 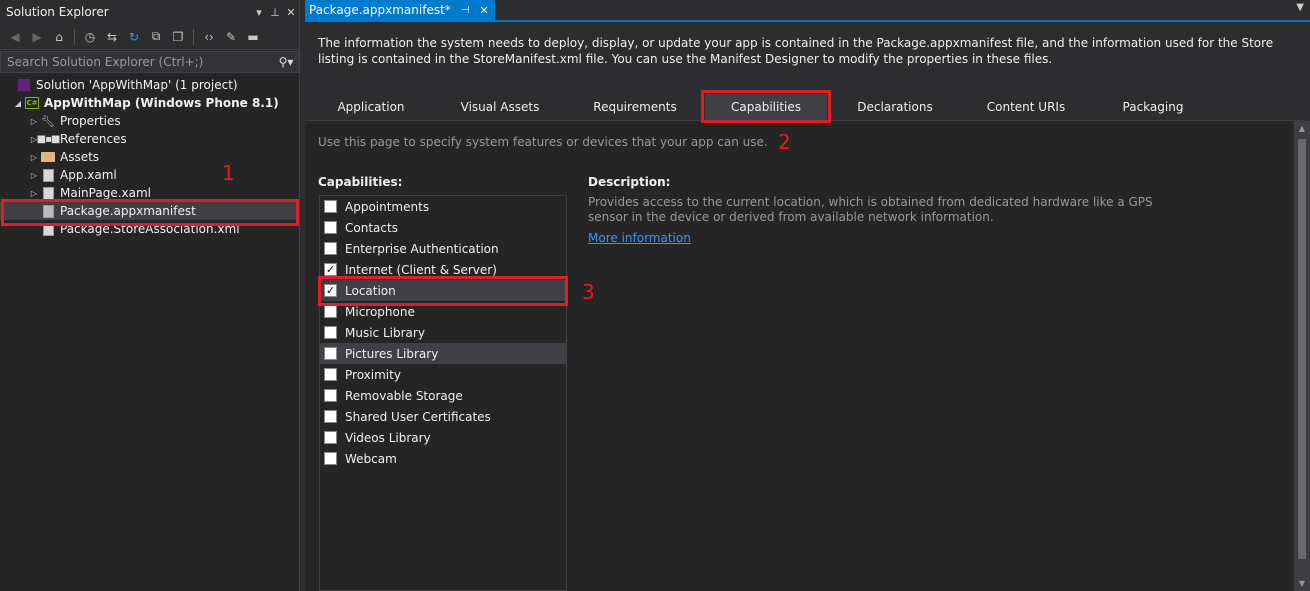 What do you see at coordinates (178, 37) in the screenshot?
I see `show-all-files-icon: ❐` at bounding box center [178, 37].